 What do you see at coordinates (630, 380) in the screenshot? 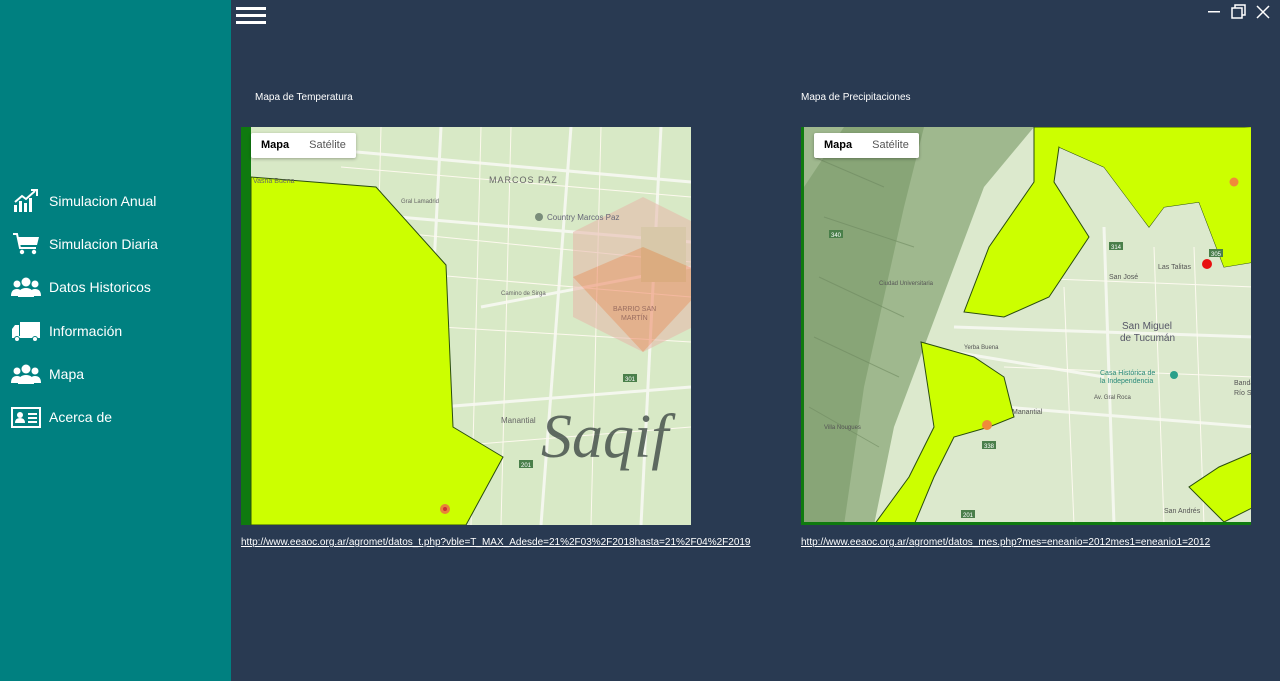
I see `svg-text: 301` at bounding box center [630, 380].